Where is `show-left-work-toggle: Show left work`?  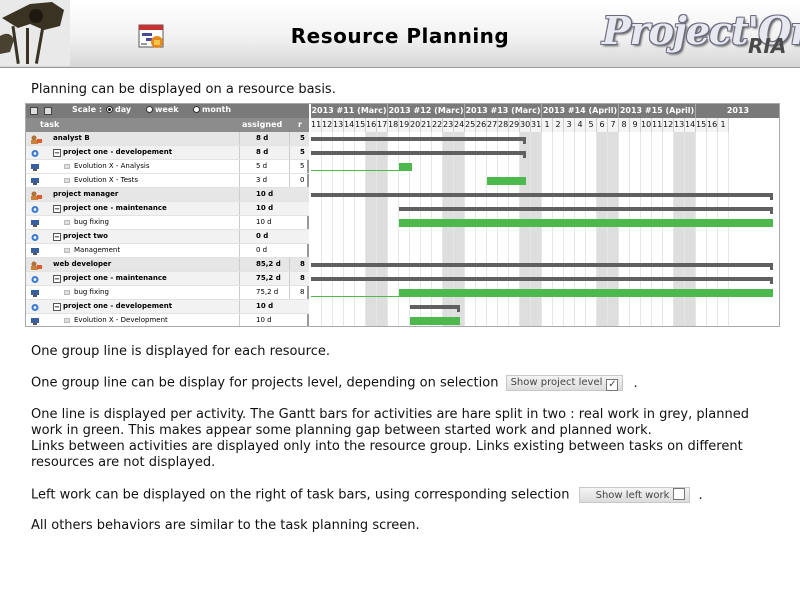 show-left-work-toggle: Show left work is located at coordinates (634, 495).